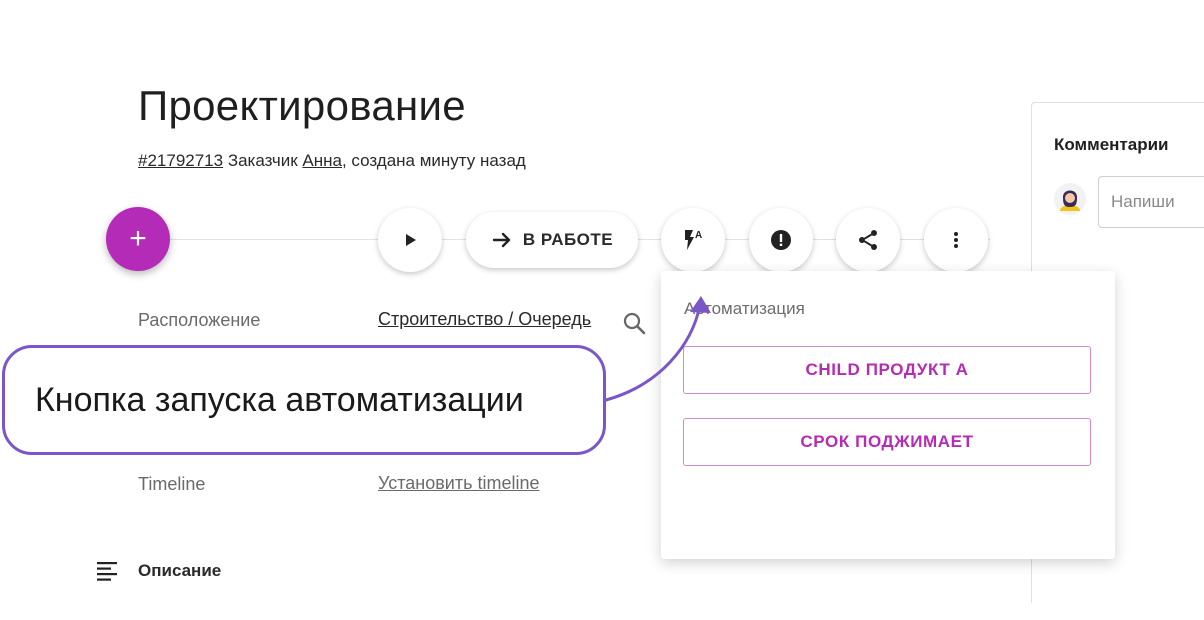 This screenshot has width=1204, height=620. I want to click on alert-button, so click(781, 240).